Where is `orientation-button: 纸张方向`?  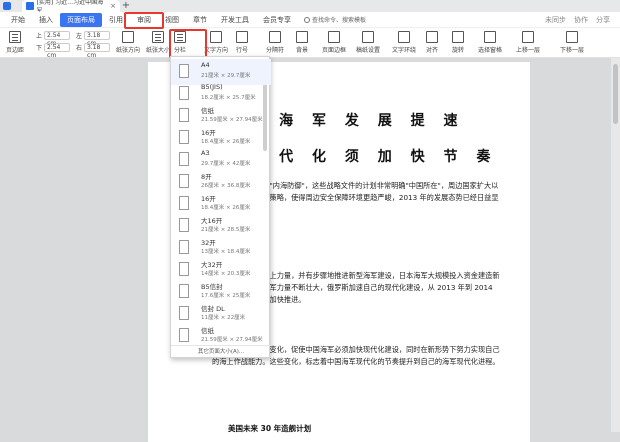 orientation-button: 纸张方向 is located at coordinates (128, 42).